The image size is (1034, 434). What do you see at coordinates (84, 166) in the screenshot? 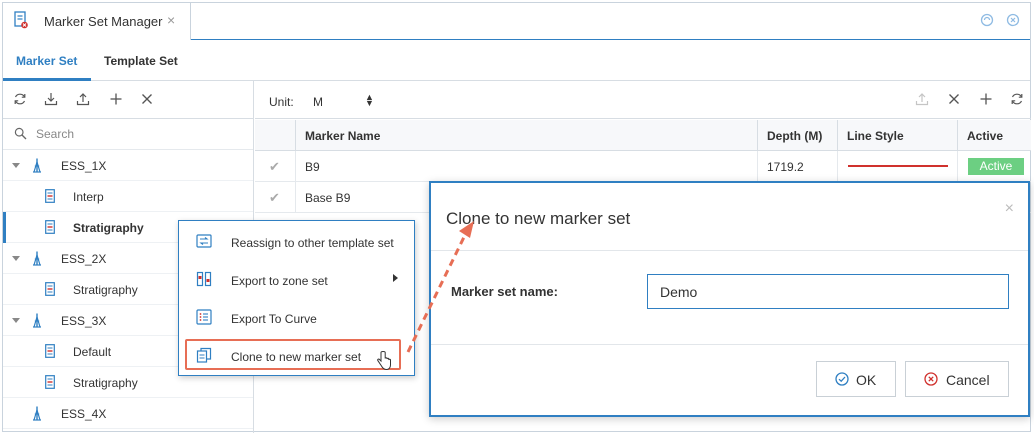
I see `tree-item-label: ESS_1X` at bounding box center [84, 166].